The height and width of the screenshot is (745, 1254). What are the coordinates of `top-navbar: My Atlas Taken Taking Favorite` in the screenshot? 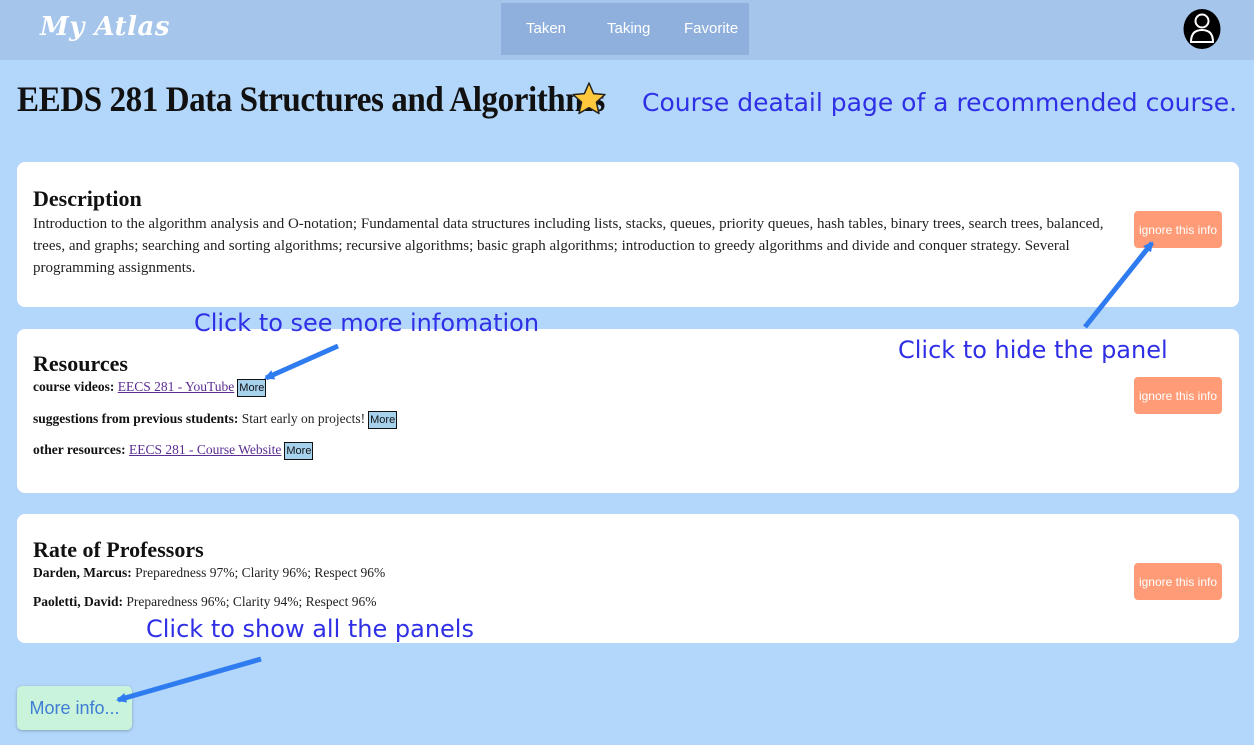 It's located at (627, 30).